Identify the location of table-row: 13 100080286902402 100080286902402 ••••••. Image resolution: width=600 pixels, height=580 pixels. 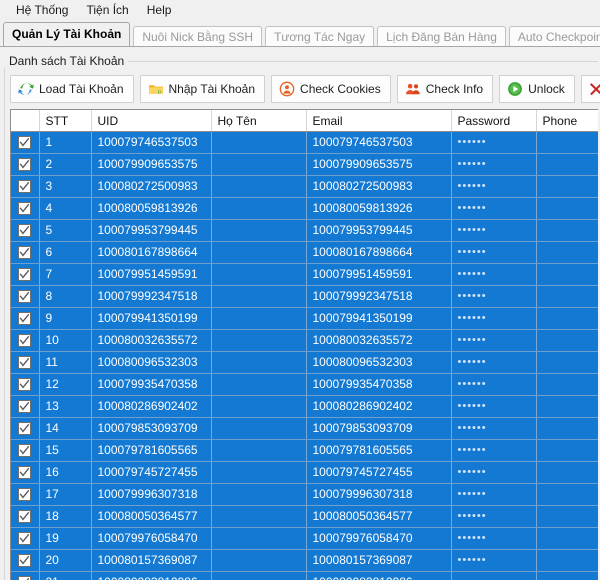
(304, 406).